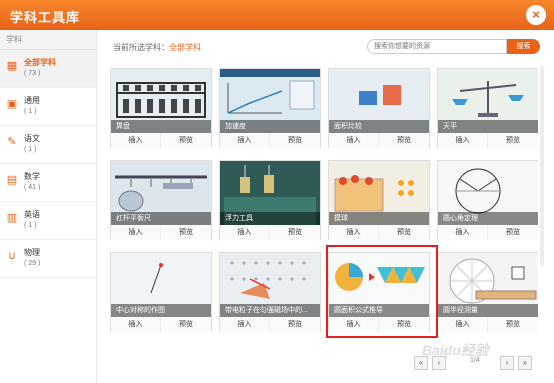 This screenshot has width=554, height=383. Describe the element at coordinates (277, 15) in the screenshot. I see `title-bar: 学科工具库 ×` at that location.